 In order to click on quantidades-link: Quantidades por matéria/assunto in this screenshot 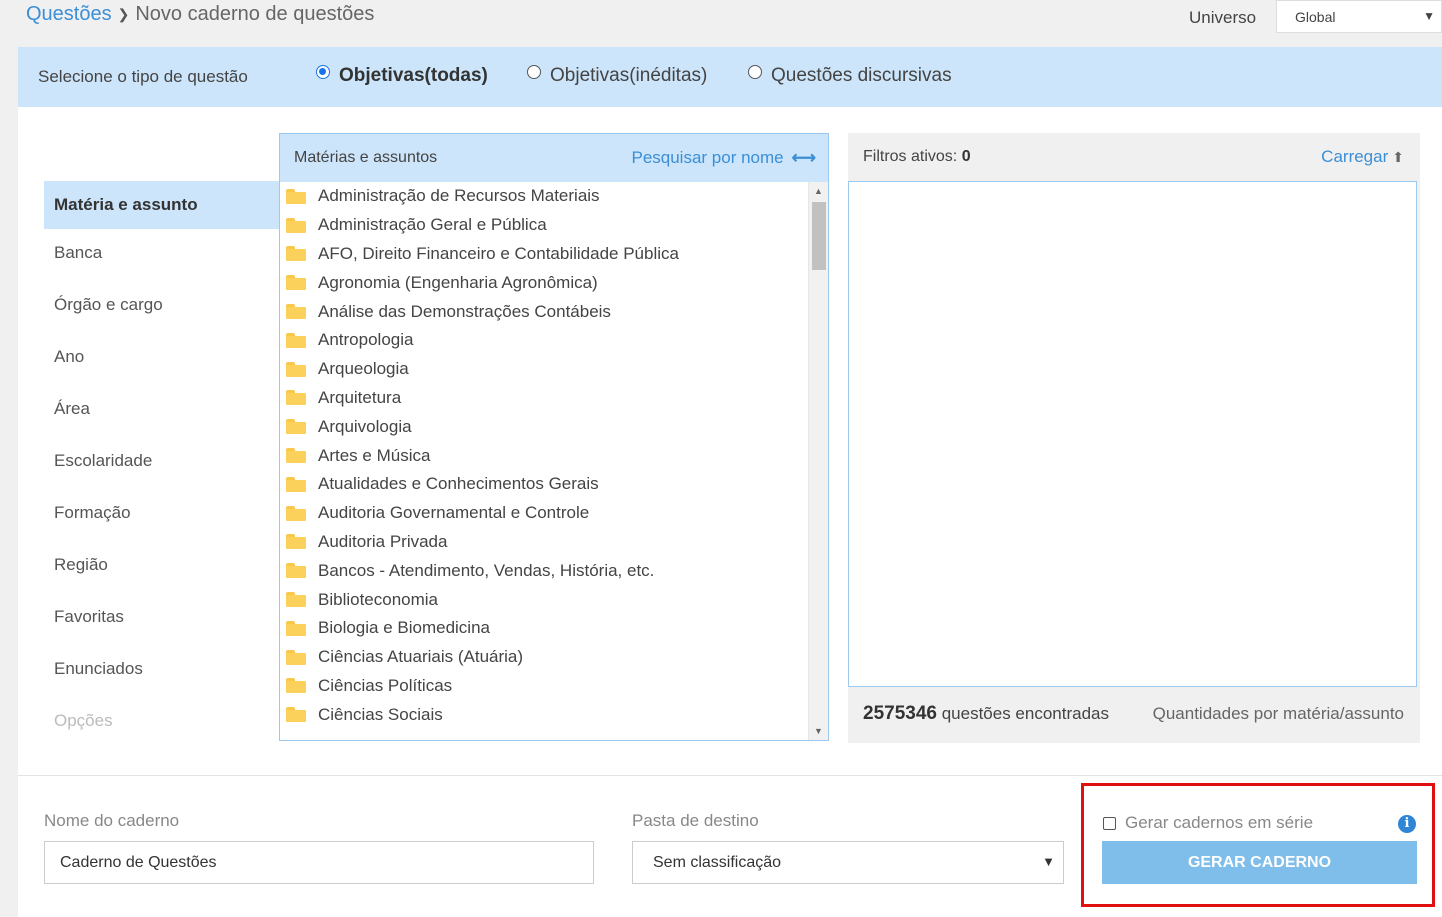, I will do `click(1278, 714)`.